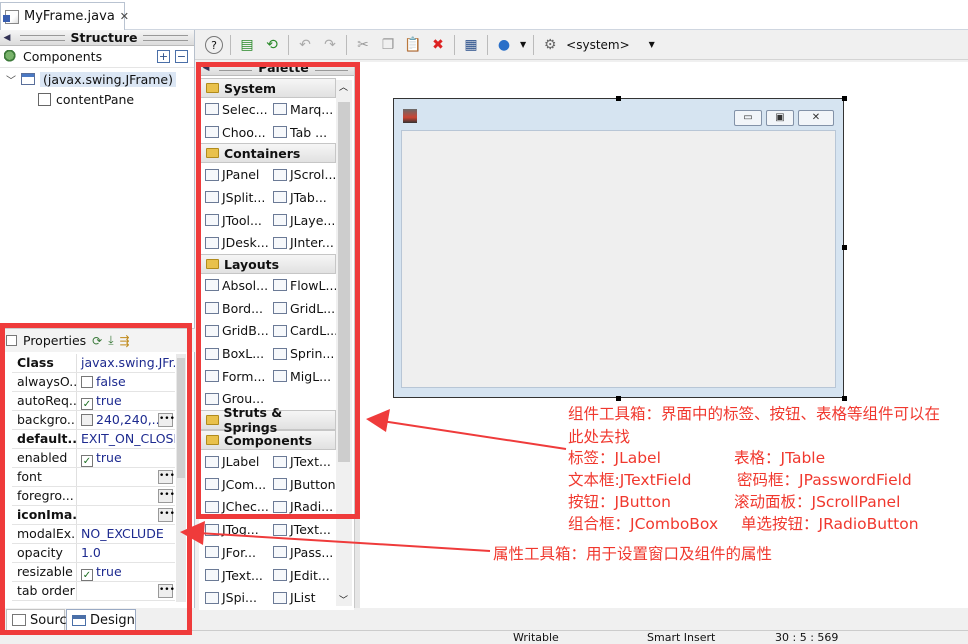 The height and width of the screenshot is (644, 968). What do you see at coordinates (780, 458) in the screenshot?
I see `annotation-label: 表格：JTable` at bounding box center [780, 458].